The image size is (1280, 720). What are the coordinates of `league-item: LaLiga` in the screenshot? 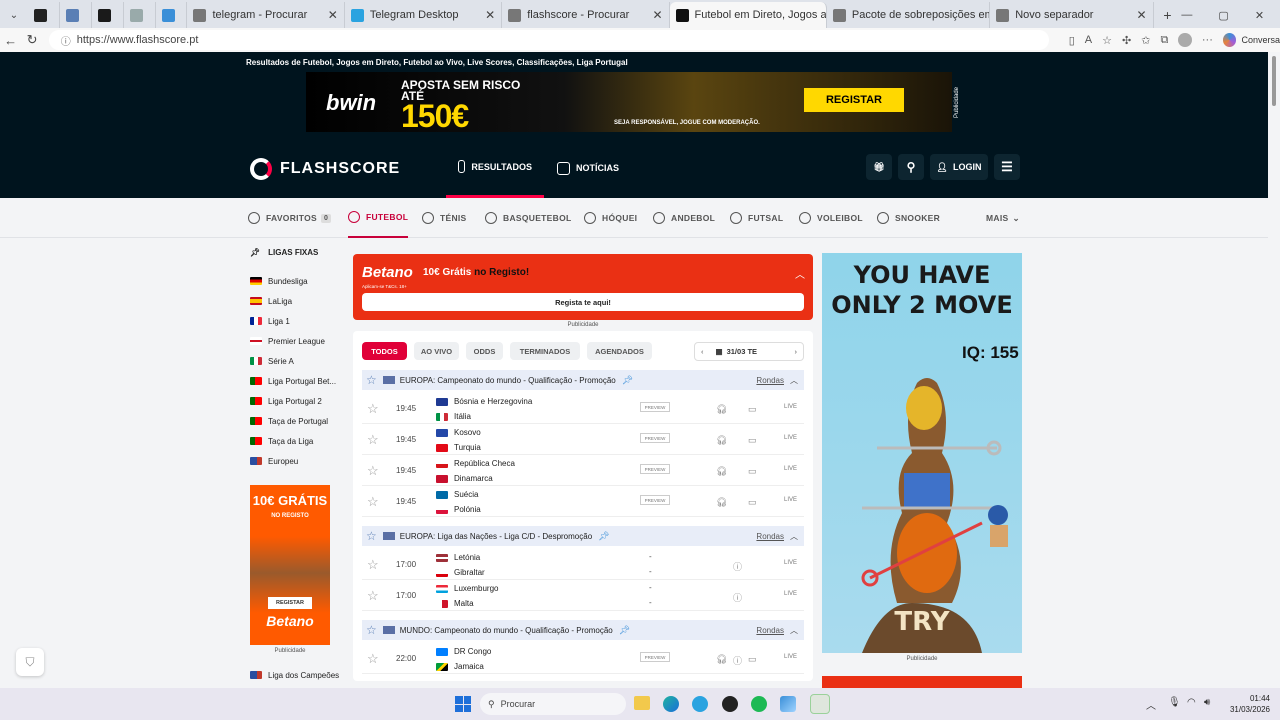 It's located at (297, 301).